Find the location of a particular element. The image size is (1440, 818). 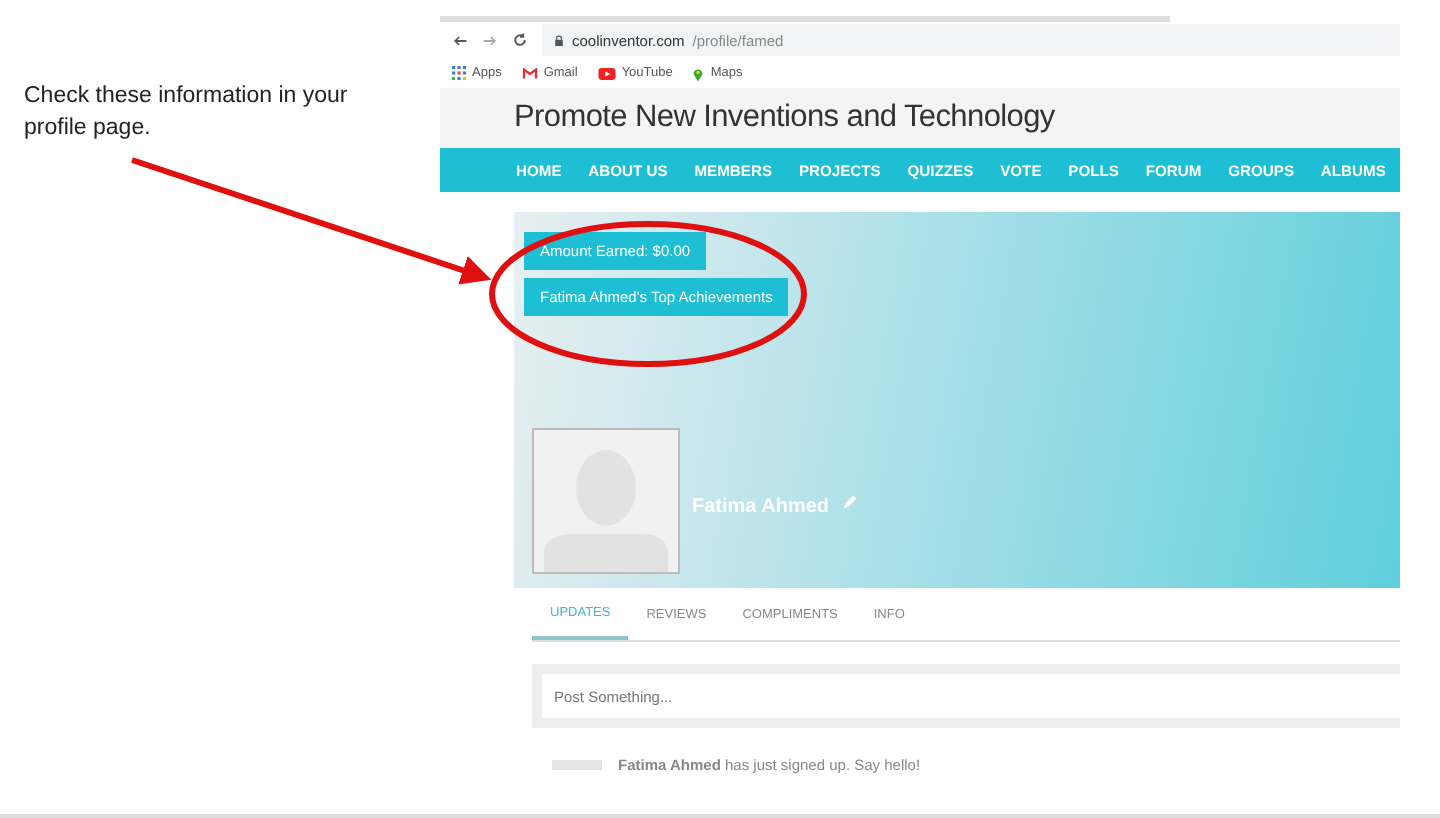

mail-icon is located at coordinates (529, 73).